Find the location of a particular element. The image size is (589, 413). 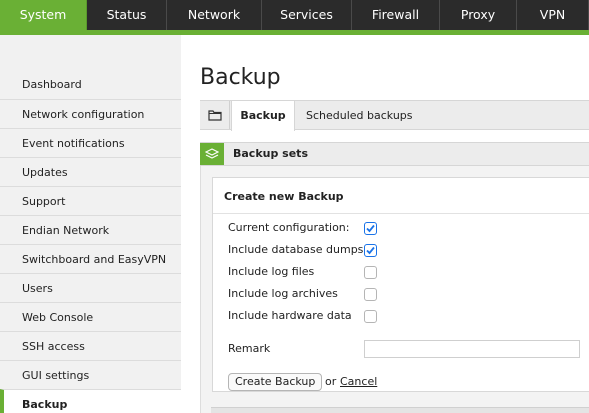

section-header-backup-sets: Backup sets is located at coordinates (394, 154).